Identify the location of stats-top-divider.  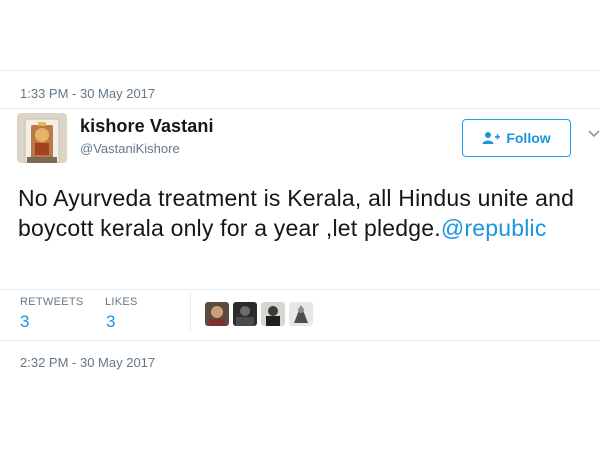
(300, 289).